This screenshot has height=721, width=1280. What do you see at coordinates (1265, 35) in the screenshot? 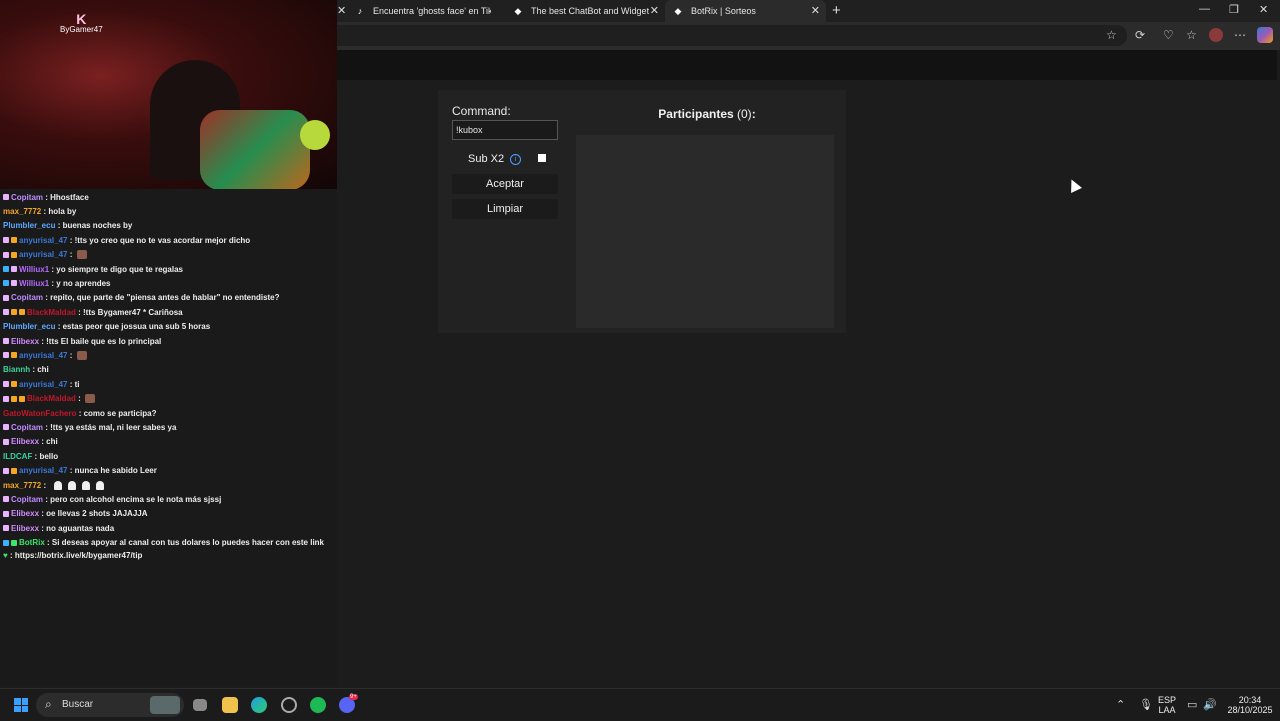
I see `copilot-icon` at bounding box center [1265, 35].